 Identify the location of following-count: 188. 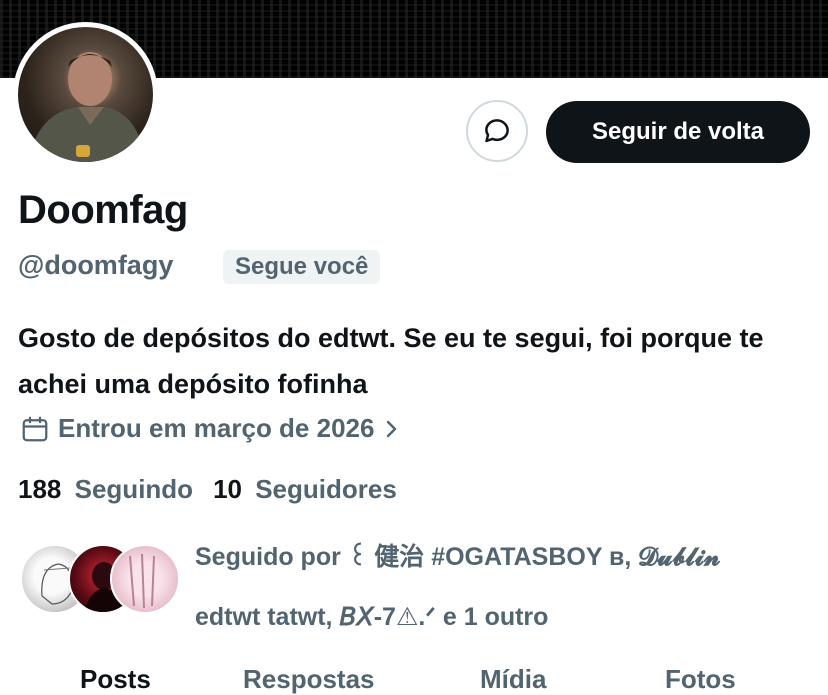
(40, 489).